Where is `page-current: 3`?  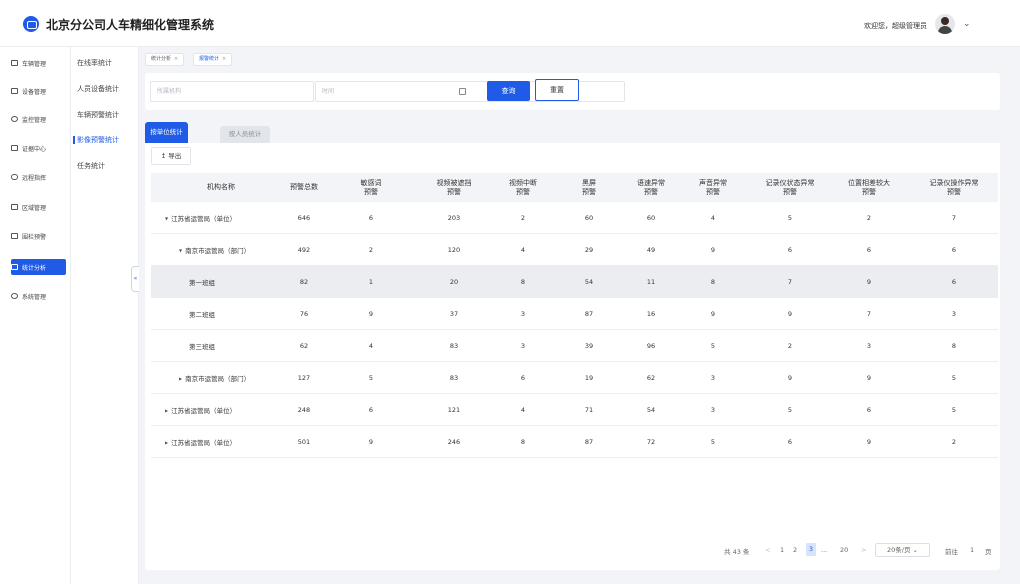
page-current: 3 is located at coordinates (811, 549).